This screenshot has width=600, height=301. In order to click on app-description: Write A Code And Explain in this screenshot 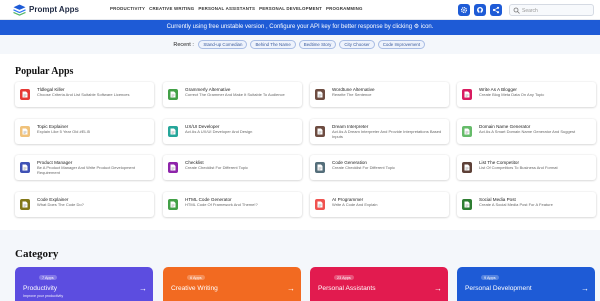, I will do `click(355, 204)`.